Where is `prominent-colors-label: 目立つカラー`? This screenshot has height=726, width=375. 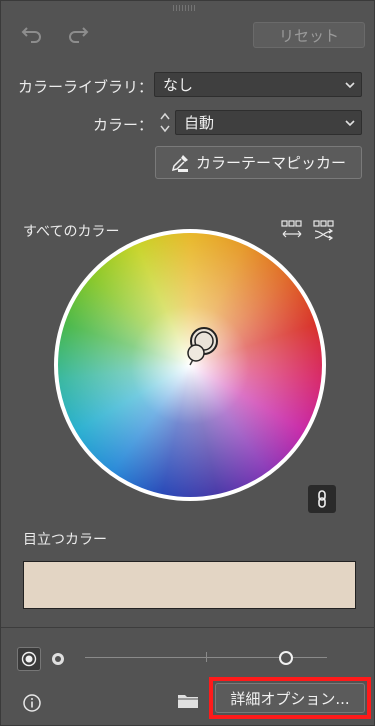 prominent-colors-label: 目立つカラー is located at coordinates (65, 540).